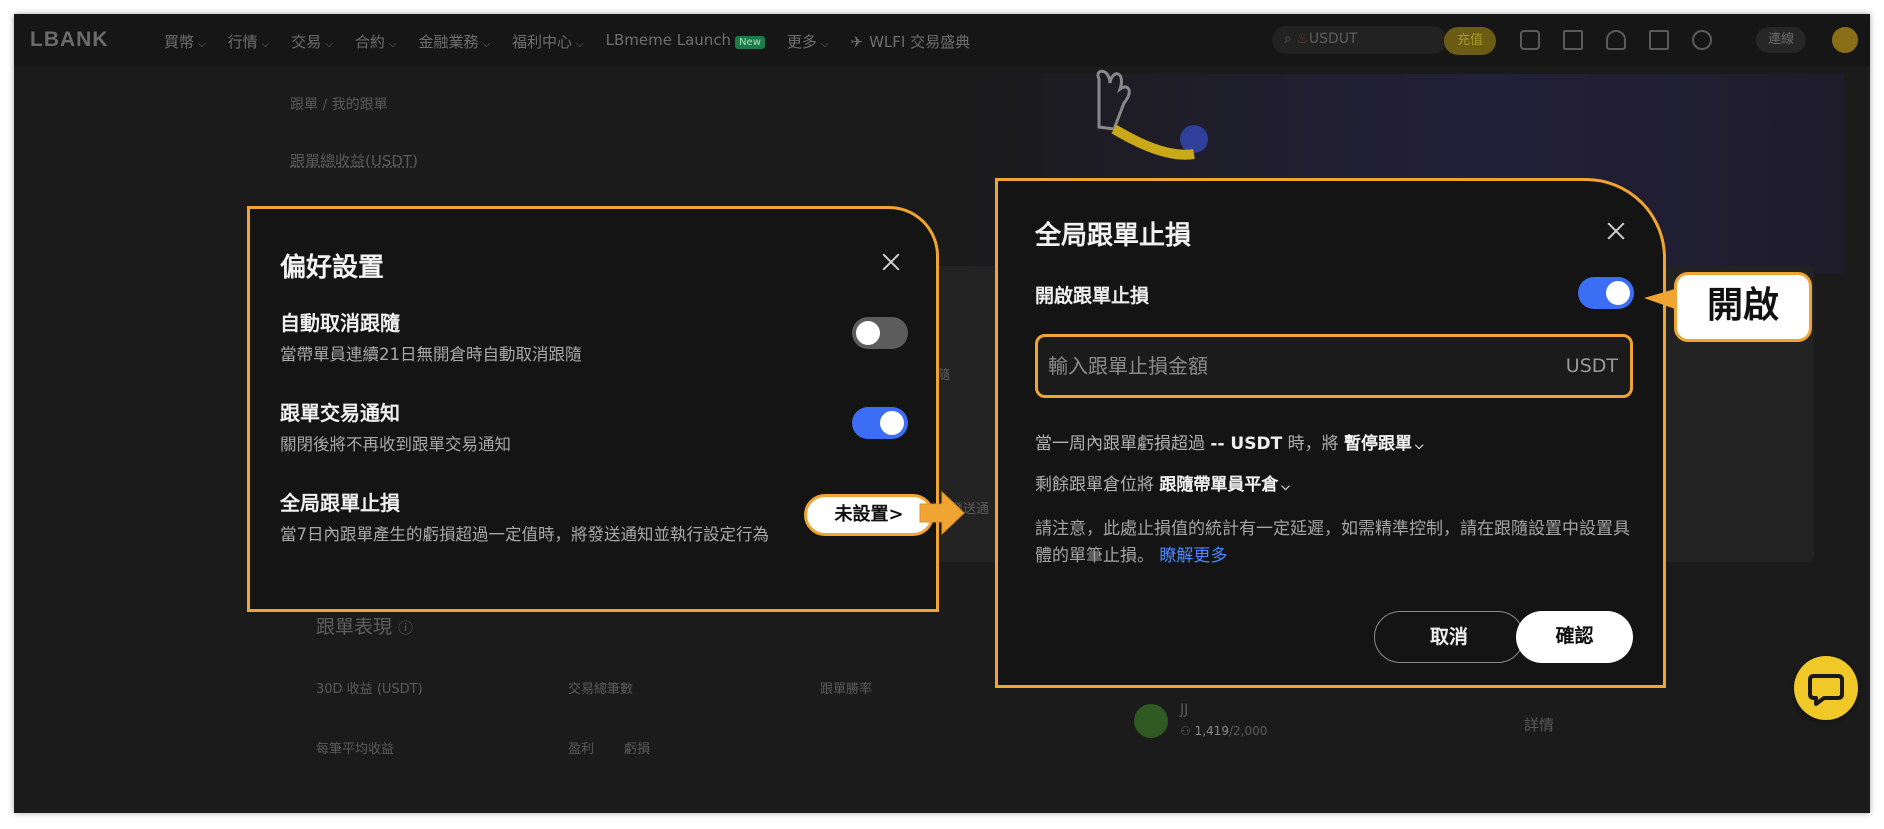 This screenshot has width=1884, height=829. Describe the element at coordinates (1539, 724) in the screenshot. I see `details-link: 詳情` at that location.